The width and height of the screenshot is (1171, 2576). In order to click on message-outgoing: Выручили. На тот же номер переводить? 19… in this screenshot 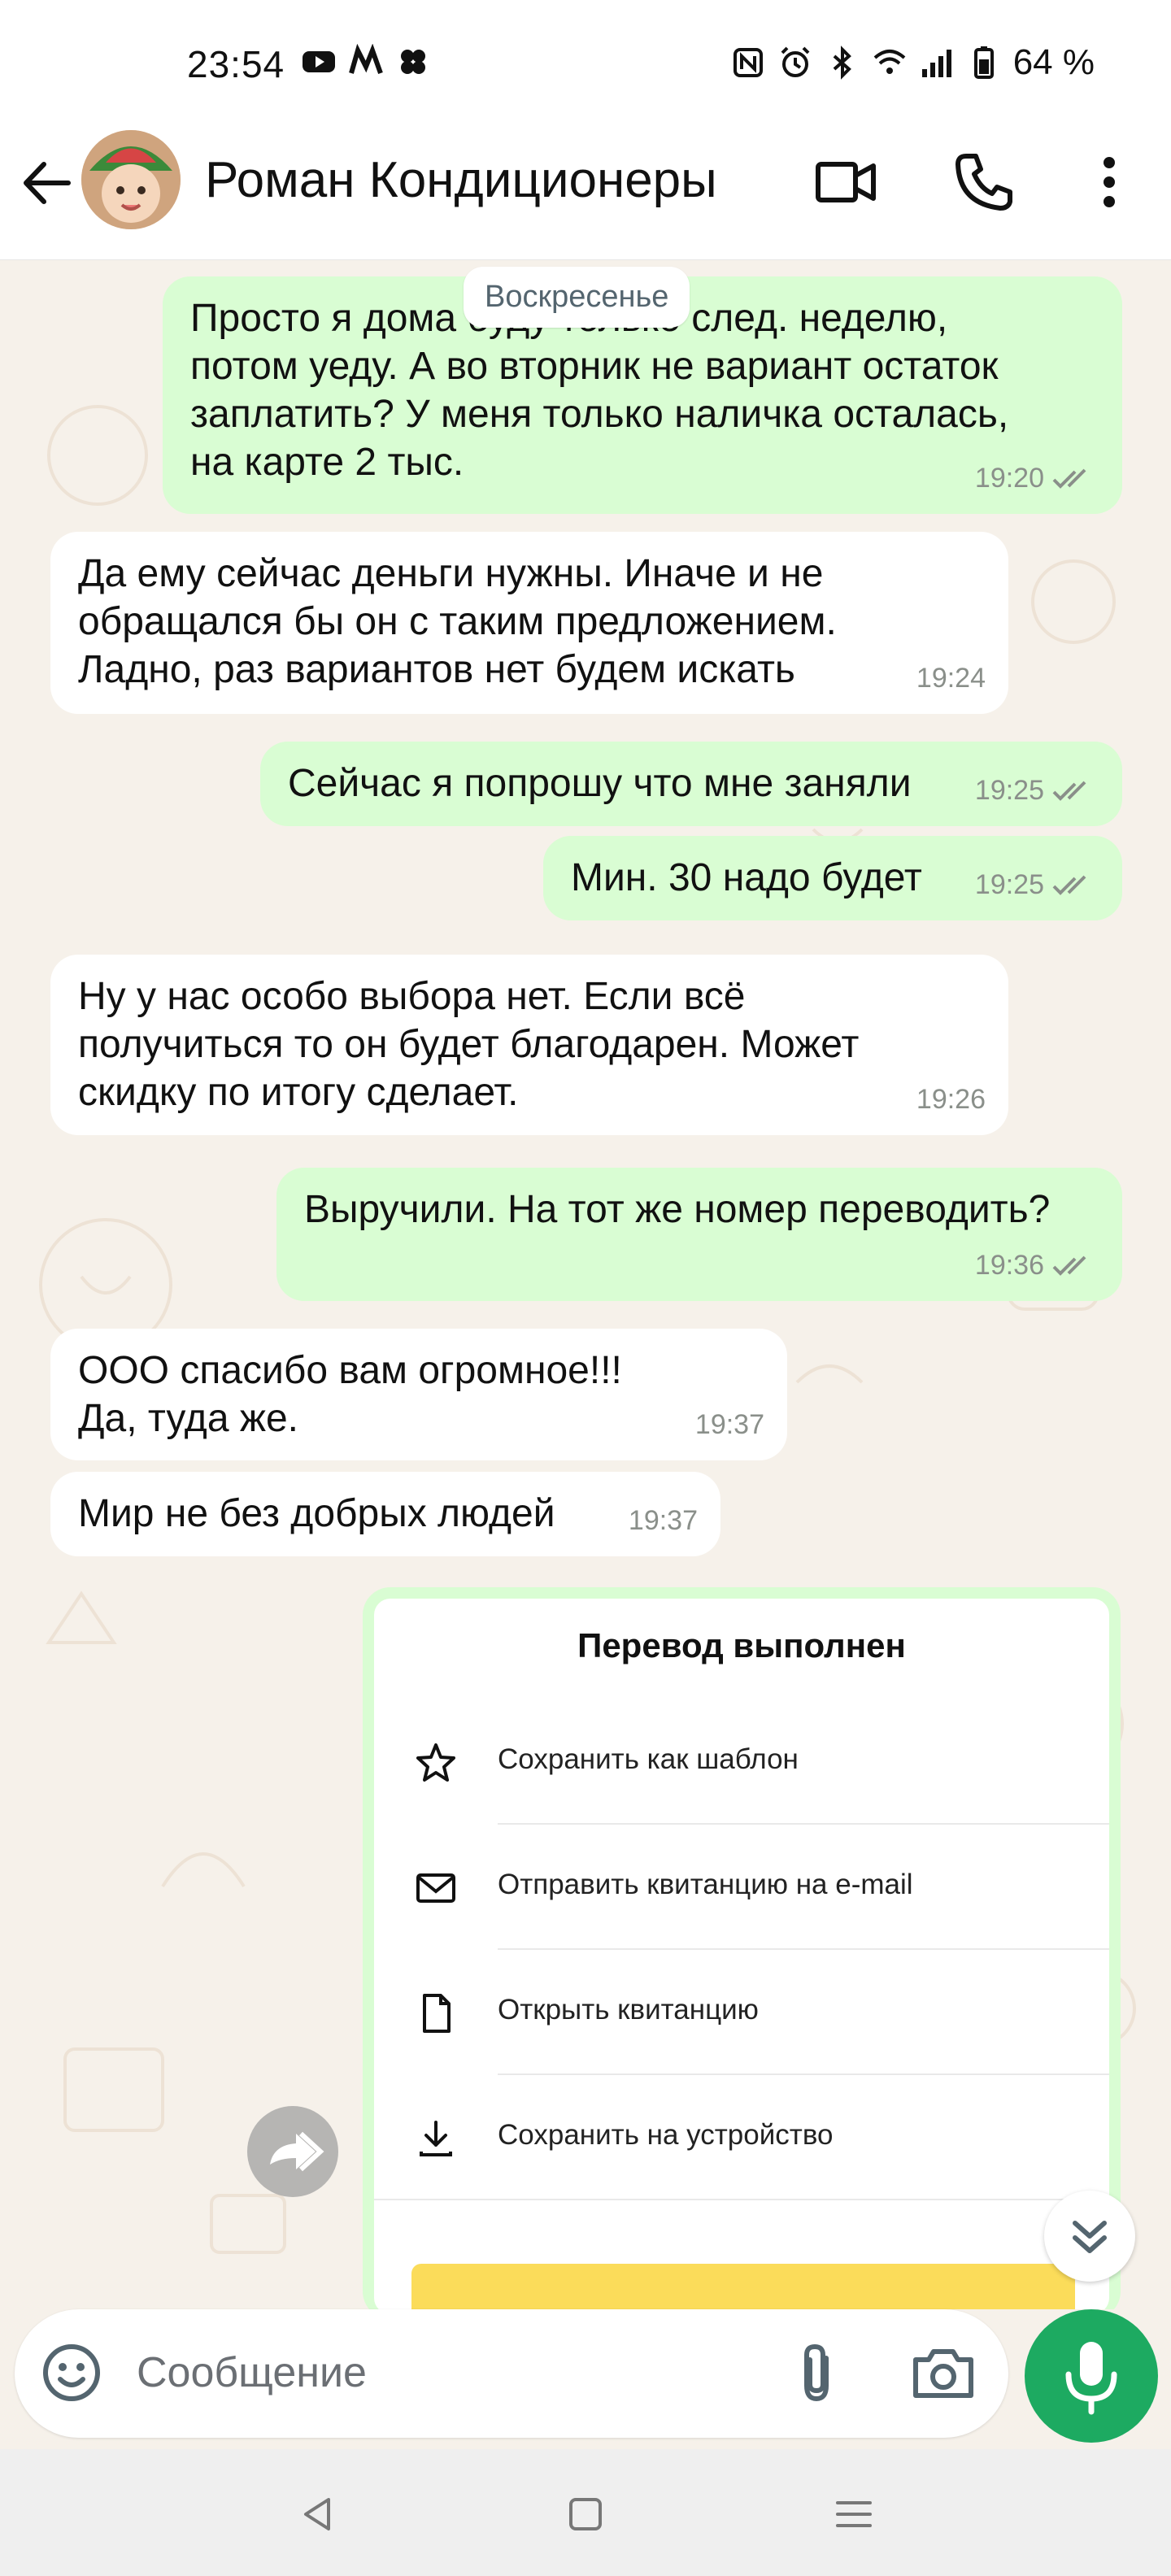, I will do `click(699, 1234)`.